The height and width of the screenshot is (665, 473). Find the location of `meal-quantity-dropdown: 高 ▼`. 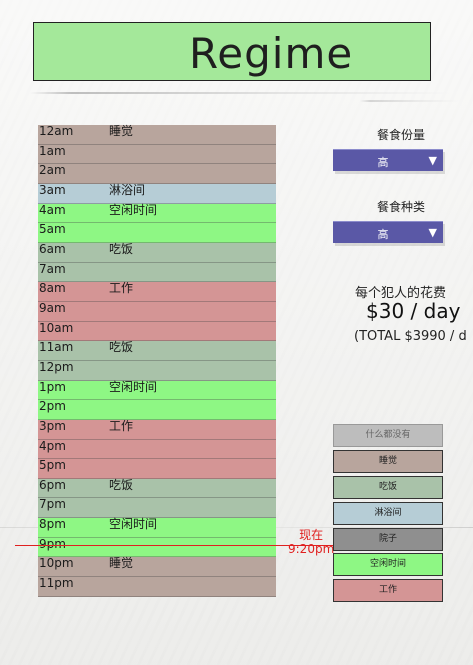

meal-quantity-dropdown: 高 ▼ is located at coordinates (388, 160).